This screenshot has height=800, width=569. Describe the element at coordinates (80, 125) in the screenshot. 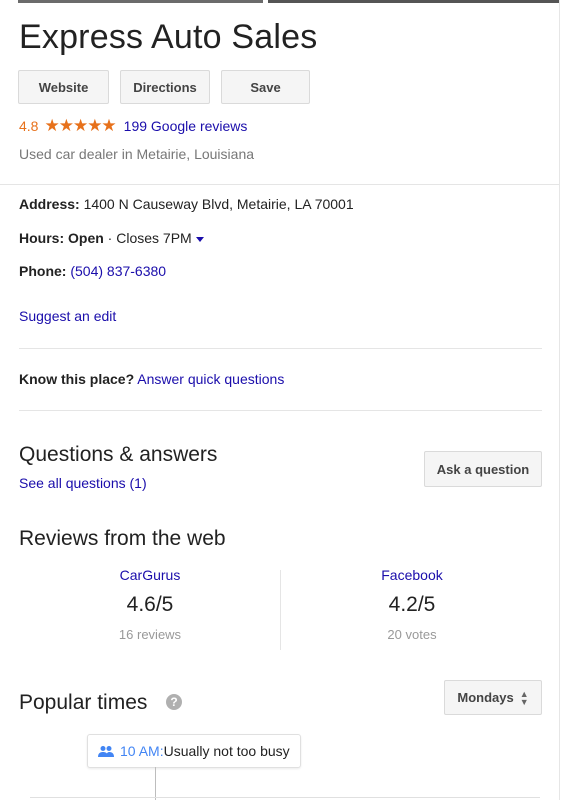

I see `star-rating-icon: ★★★★★` at that location.